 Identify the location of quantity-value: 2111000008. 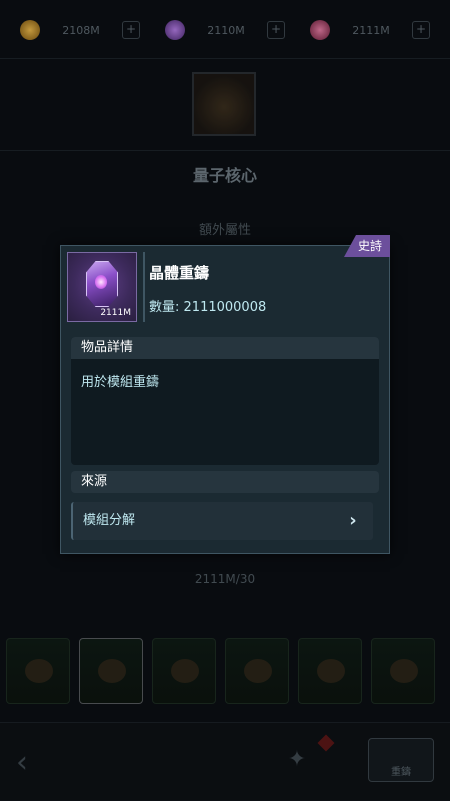
(225, 307).